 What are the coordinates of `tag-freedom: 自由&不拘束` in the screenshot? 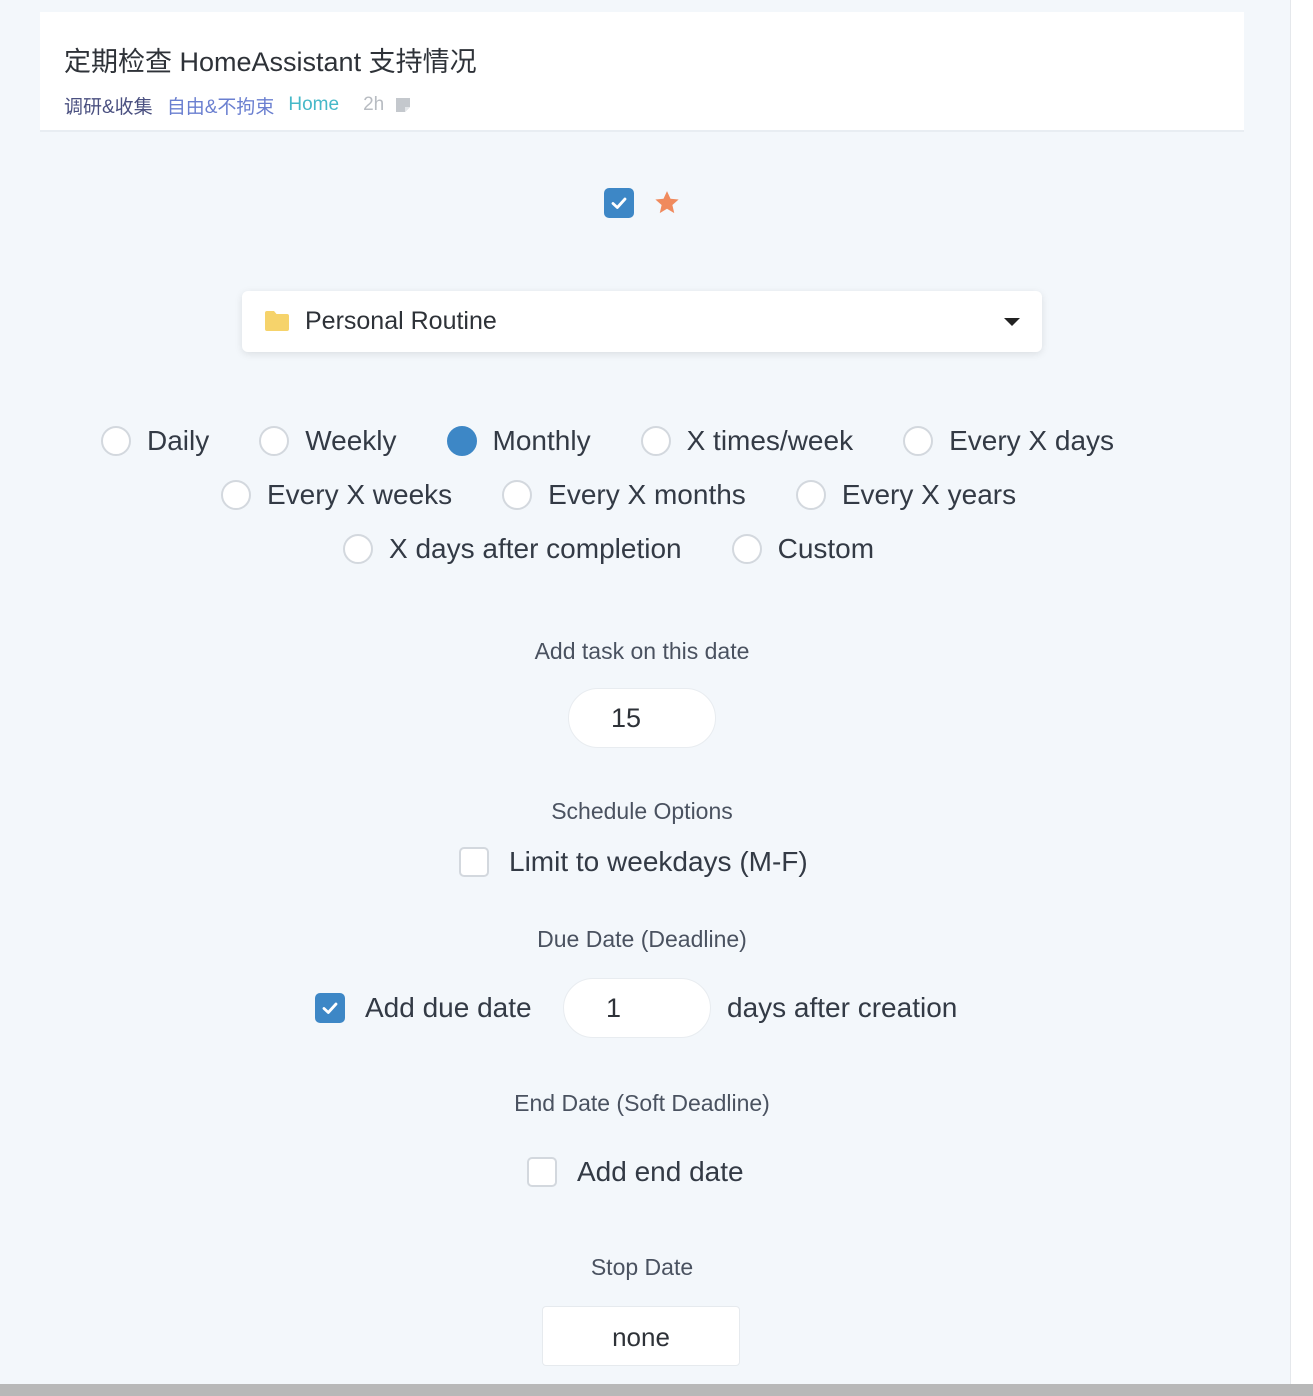 It's located at (221, 105).